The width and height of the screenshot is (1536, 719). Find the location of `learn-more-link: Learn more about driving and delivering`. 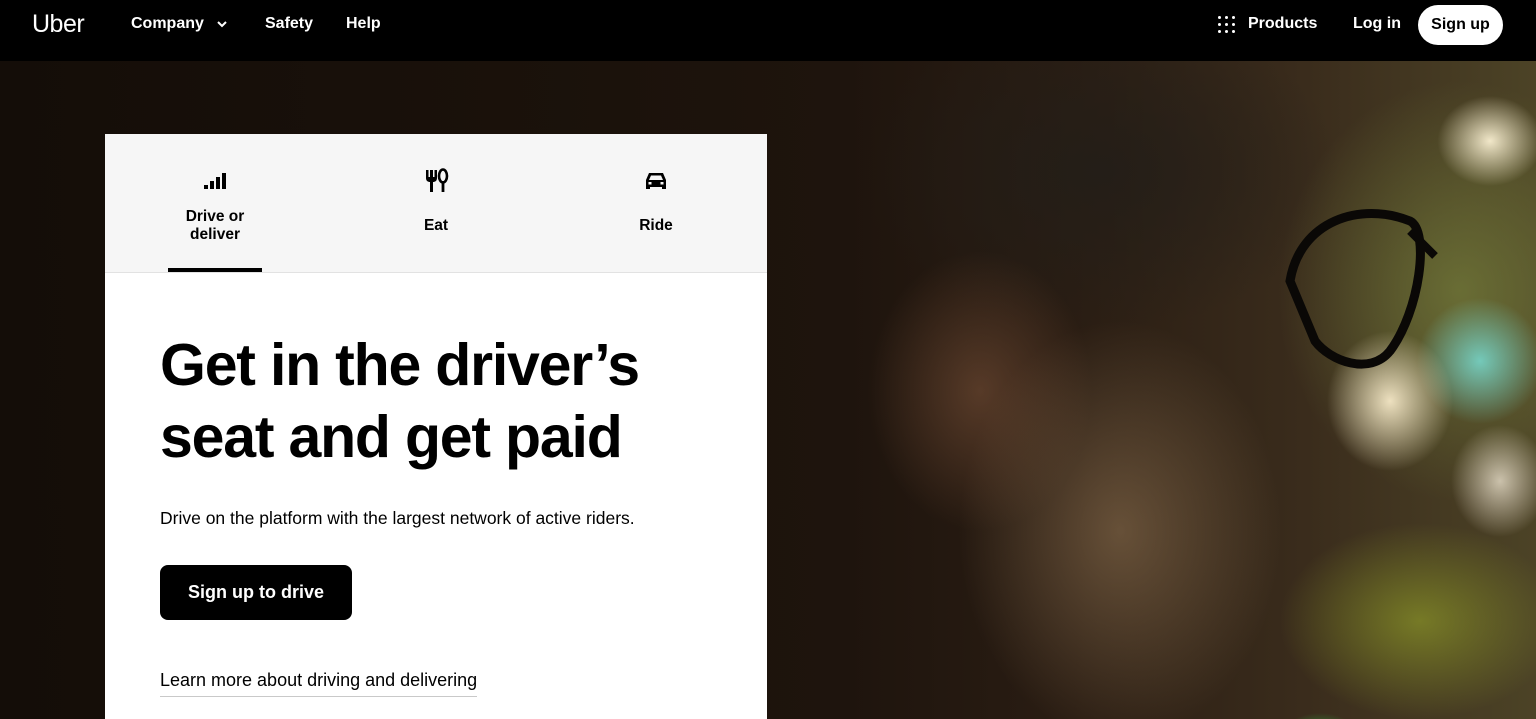

learn-more-link: Learn more about driving and delivering is located at coordinates (319, 683).